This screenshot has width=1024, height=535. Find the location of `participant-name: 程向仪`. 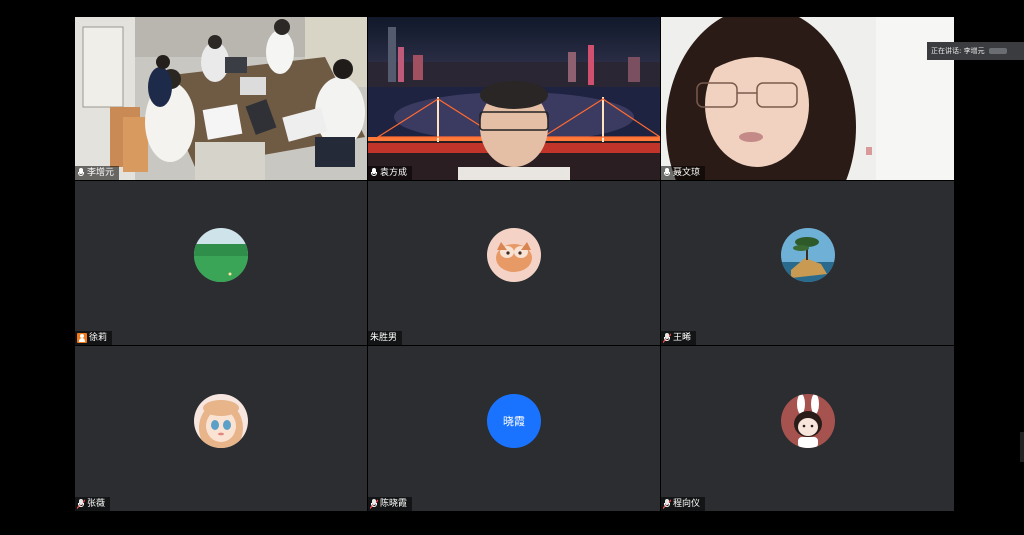

participant-name: 程向仪 is located at coordinates (687, 504).